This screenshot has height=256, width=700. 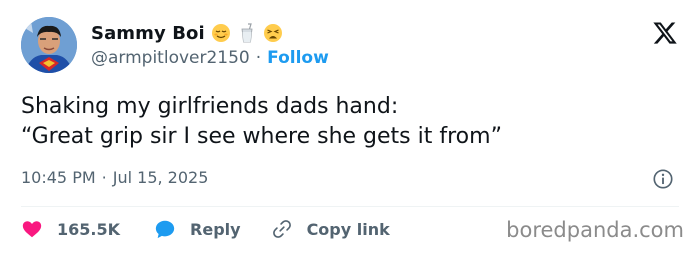 I want to click on avatar, so click(x=49, y=45).